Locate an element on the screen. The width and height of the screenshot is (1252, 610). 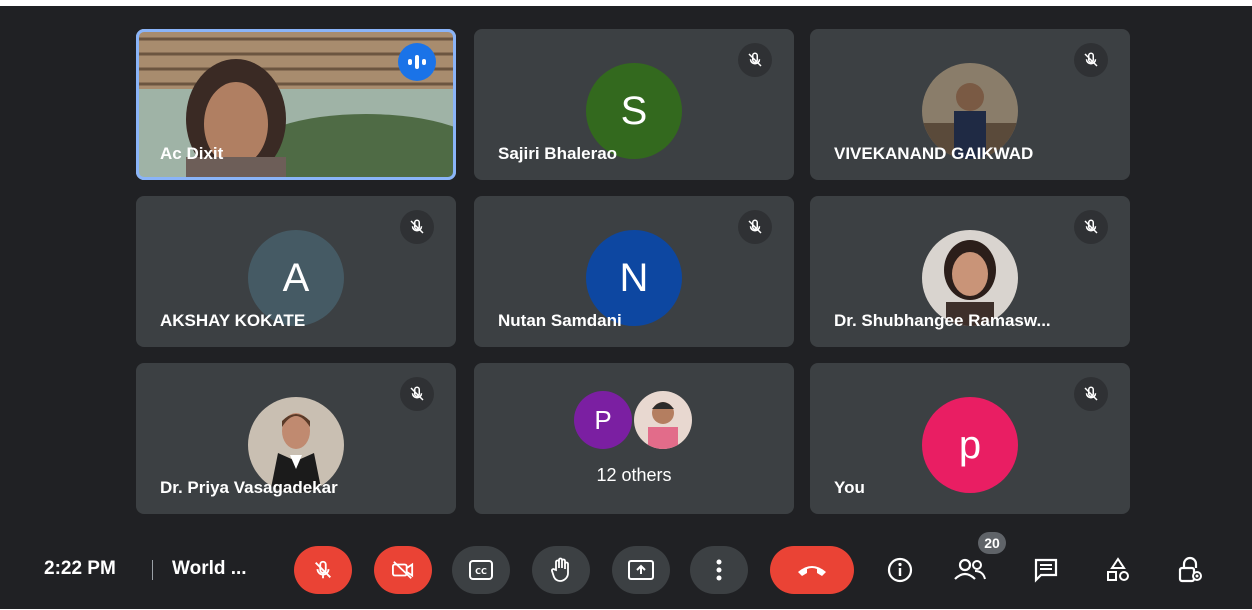
svg-text: CC is located at coordinates (481, 571).